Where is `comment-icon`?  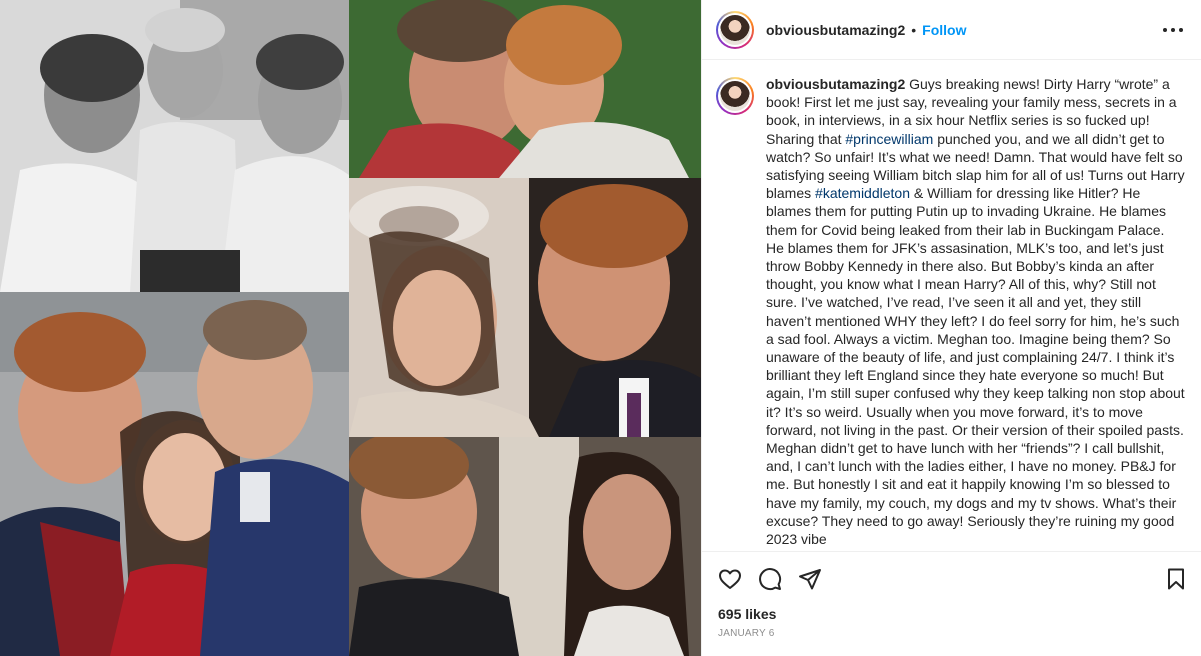
comment-icon is located at coordinates (770, 579).